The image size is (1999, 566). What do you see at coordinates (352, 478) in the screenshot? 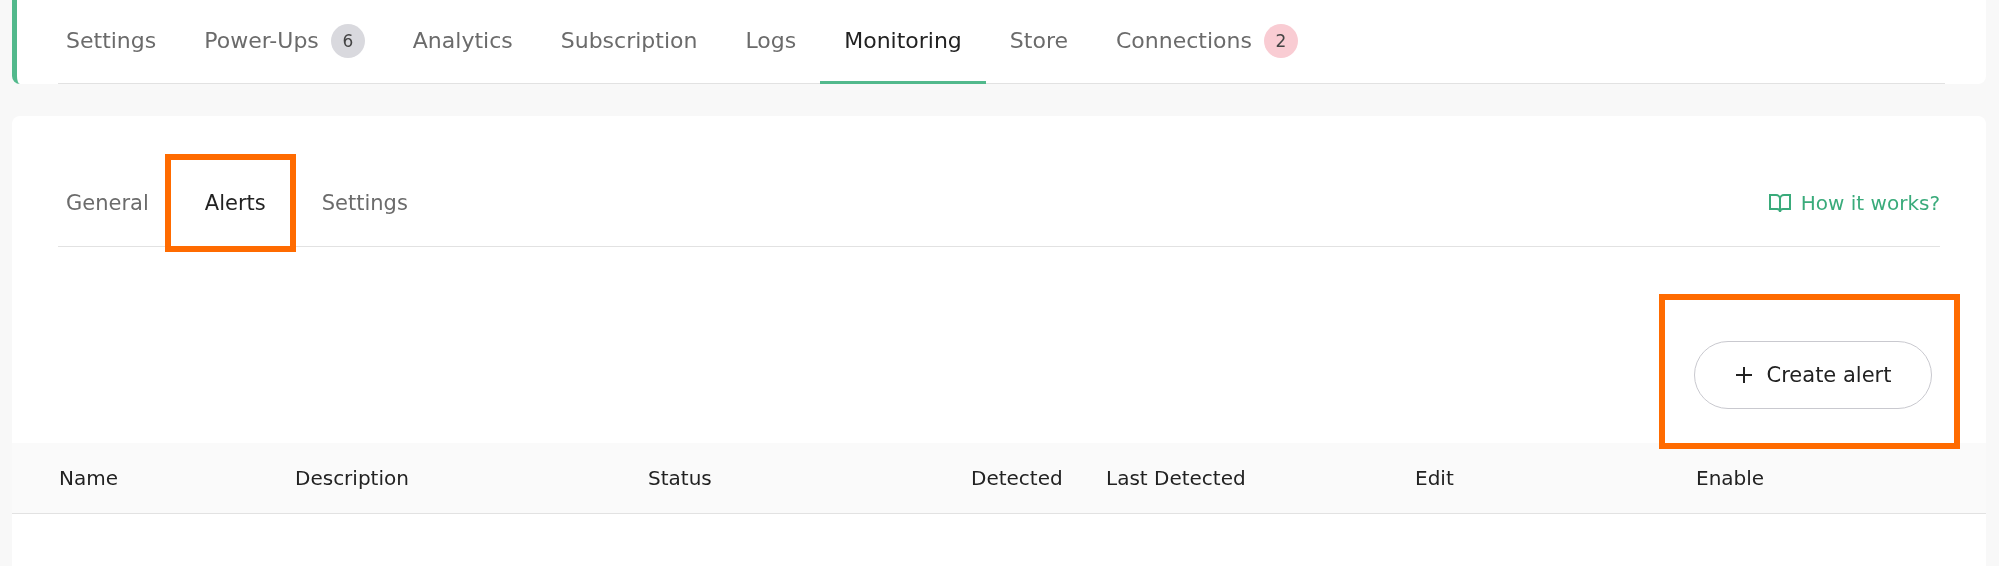
I see `column-header: Description` at bounding box center [352, 478].